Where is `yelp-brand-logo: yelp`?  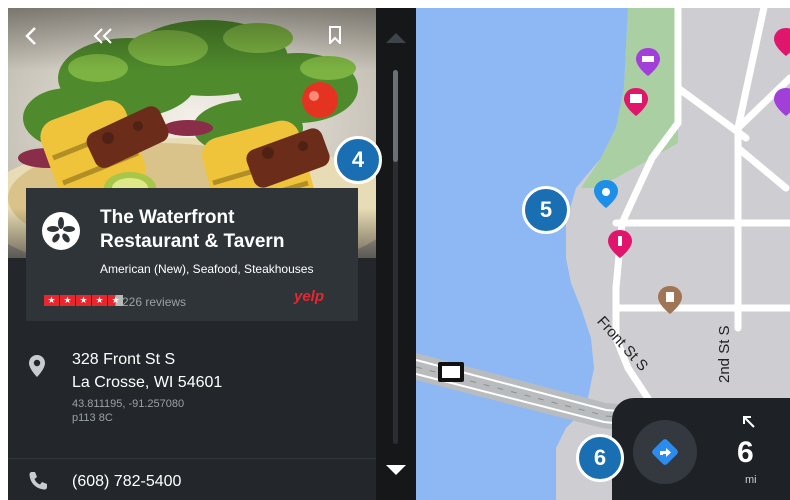 yelp-brand-logo: yelp is located at coordinates (309, 296).